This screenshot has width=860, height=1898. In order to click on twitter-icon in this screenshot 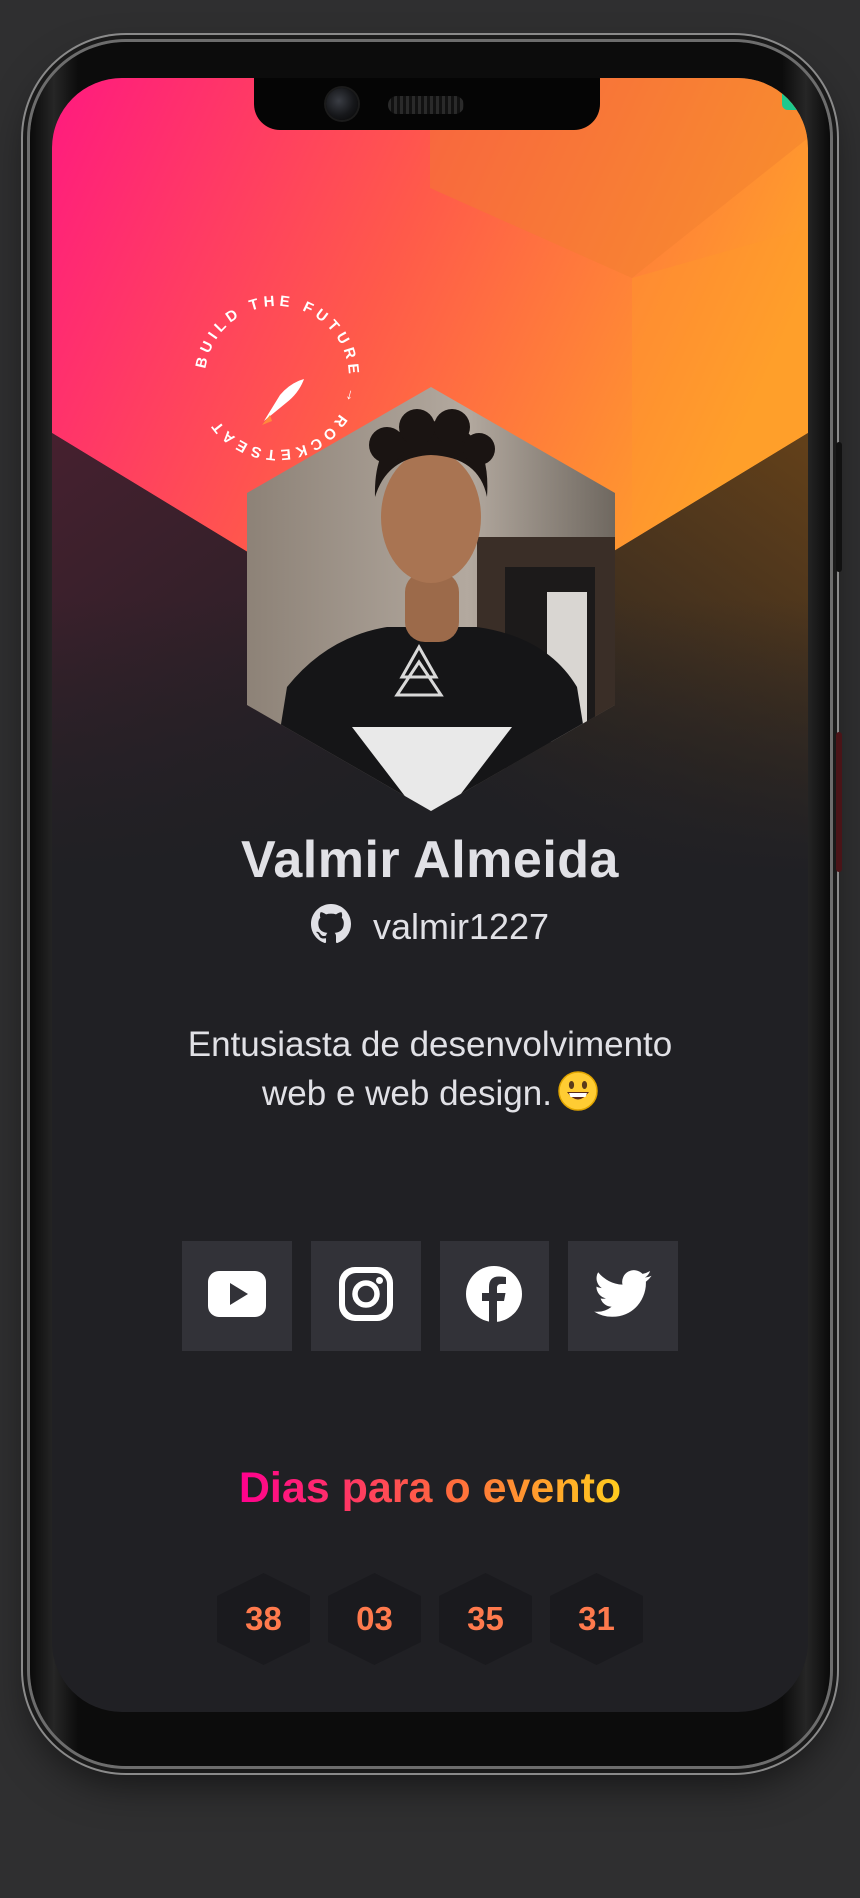, I will do `click(623, 1296)`.